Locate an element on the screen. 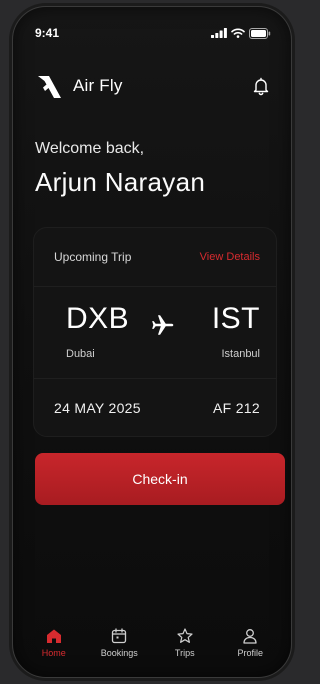 Image resolution: width=320 pixels, height=684 pixels. signal-icon is located at coordinates (219, 33).